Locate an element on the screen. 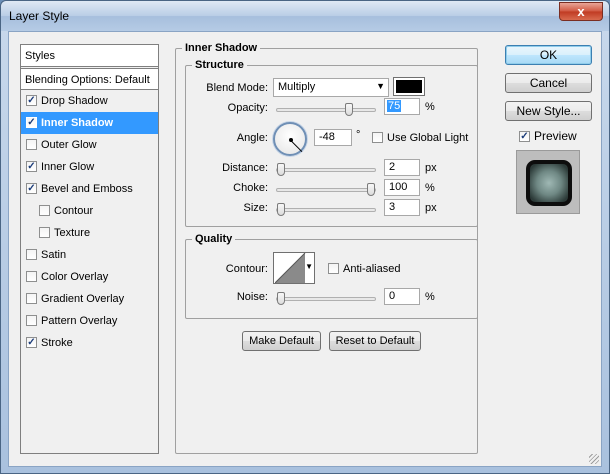 Image resolution: width=610 pixels, height=474 pixels. style-item-color-overlay: Color Overlay is located at coordinates (89, 277).